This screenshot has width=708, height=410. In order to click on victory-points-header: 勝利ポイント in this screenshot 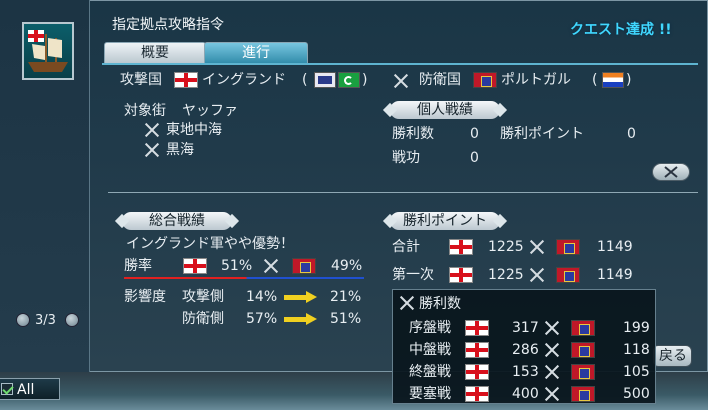, I will do `click(445, 221)`.